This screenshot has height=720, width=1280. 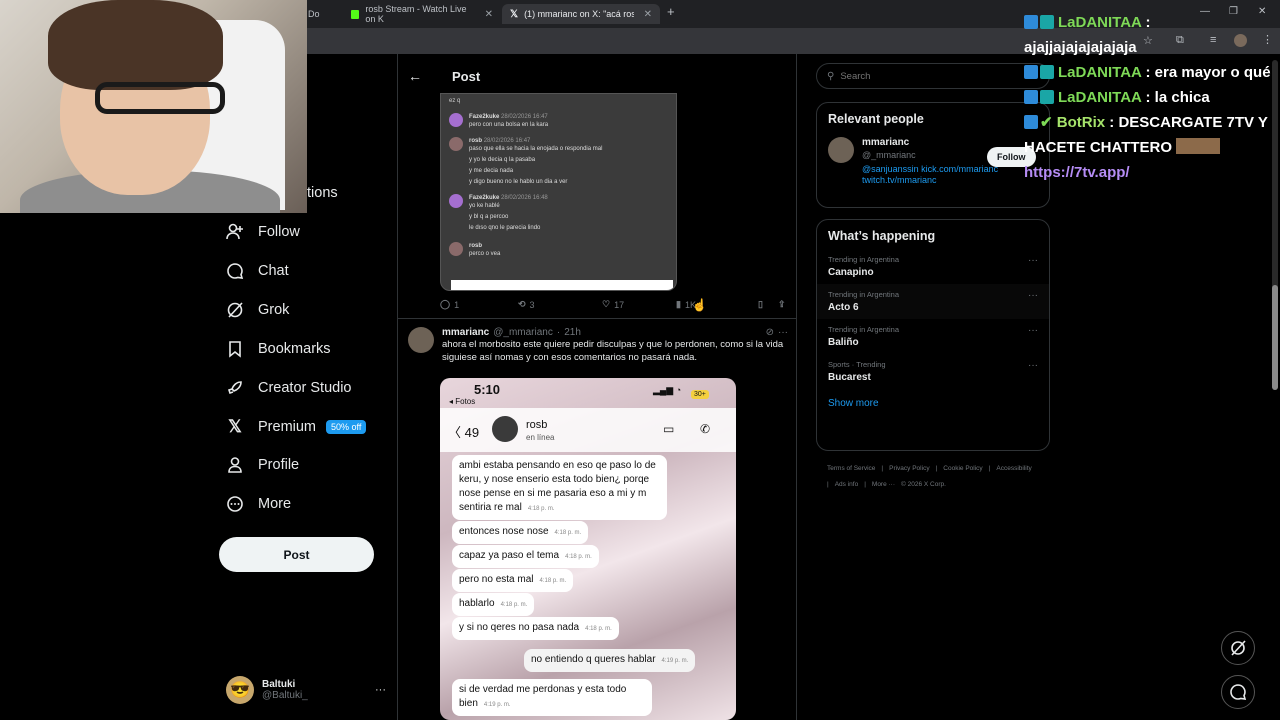 I want to click on trend-item: Trending in Argentina Baliño ···, so click(x=933, y=336).